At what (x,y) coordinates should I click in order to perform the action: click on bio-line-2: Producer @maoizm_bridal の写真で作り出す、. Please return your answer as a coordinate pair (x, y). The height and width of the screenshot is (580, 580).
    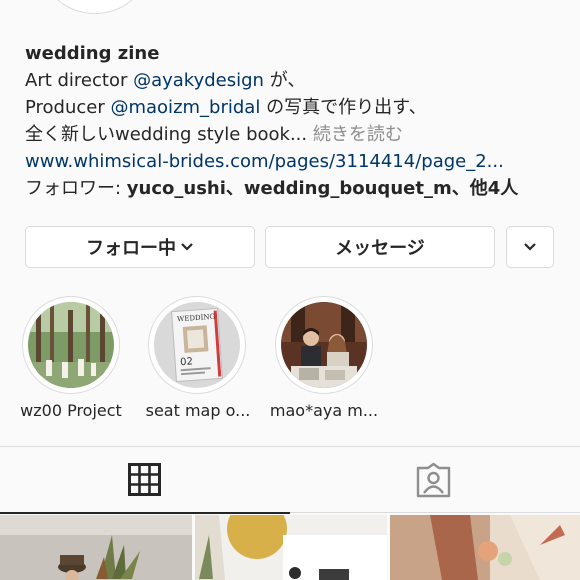
    Looking at the image, I should click on (297, 107).